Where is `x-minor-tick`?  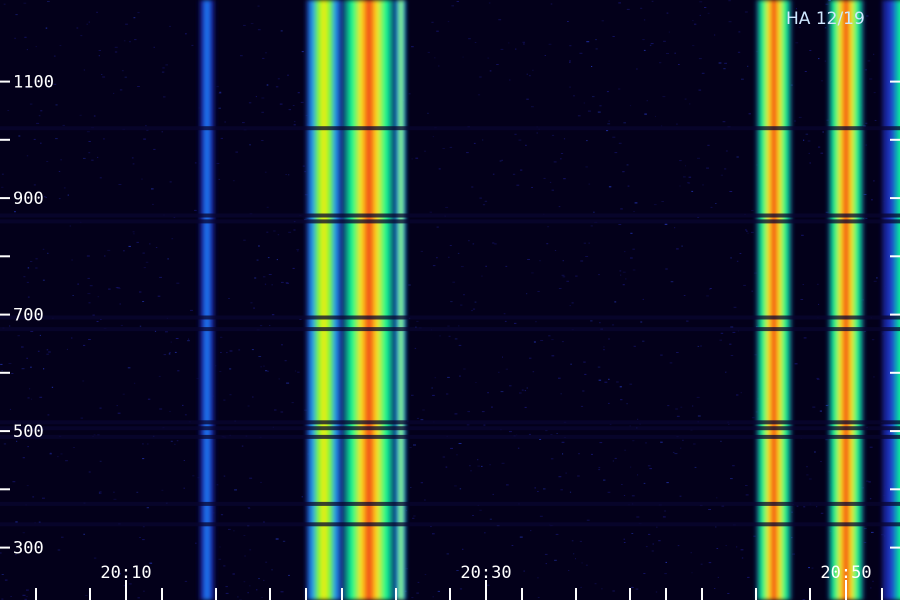
x-minor-tick is located at coordinates (702, 594).